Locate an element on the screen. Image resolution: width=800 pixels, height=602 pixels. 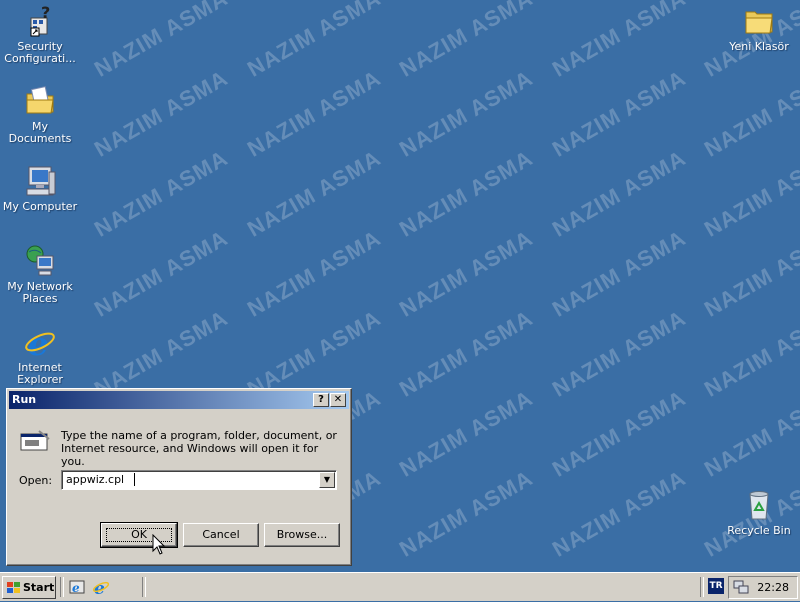
desktop-icon-label: Internet Explorer is located at coordinates (40, 373).